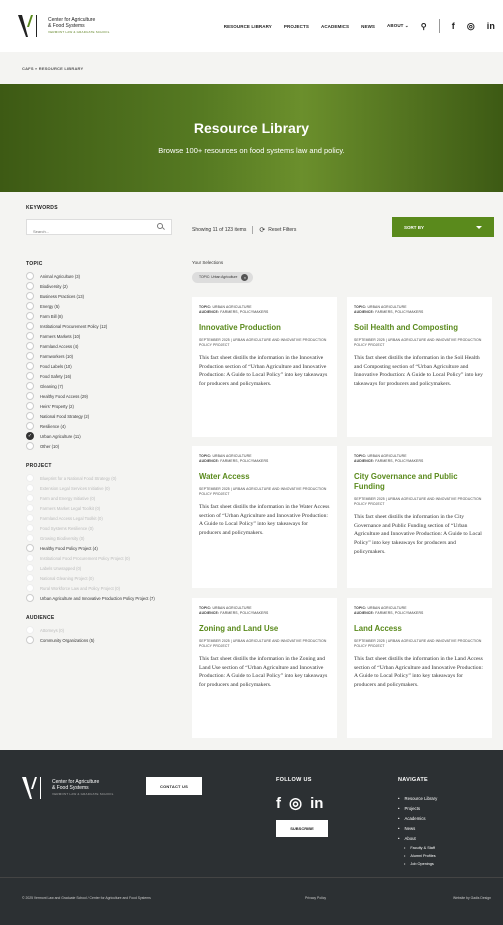  I want to click on privacy-policy-link: Privacy Policy, so click(315, 898).